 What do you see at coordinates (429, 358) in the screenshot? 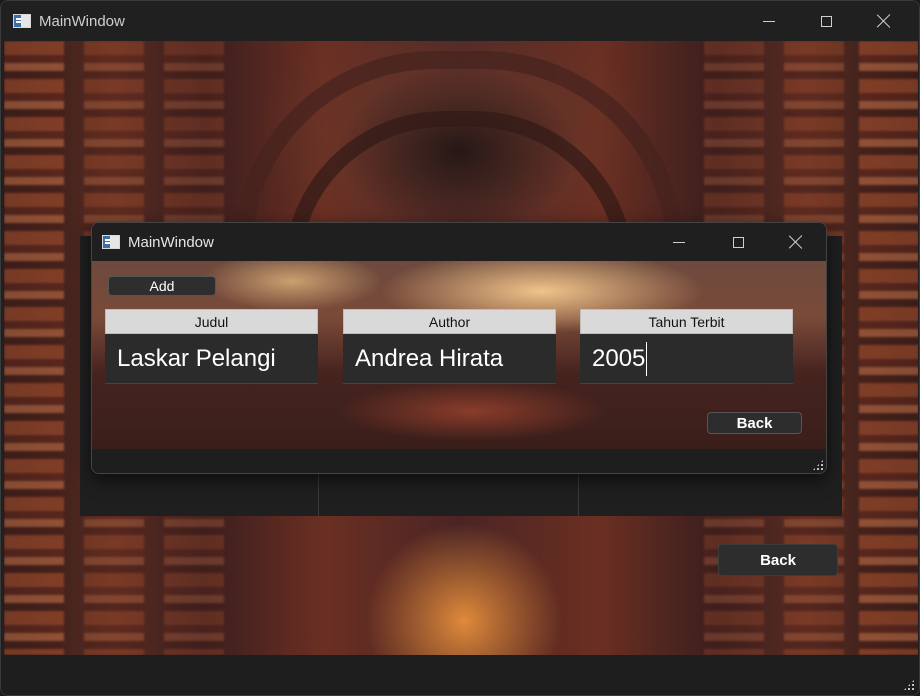
I see `author-value: Andrea Hirata` at bounding box center [429, 358].